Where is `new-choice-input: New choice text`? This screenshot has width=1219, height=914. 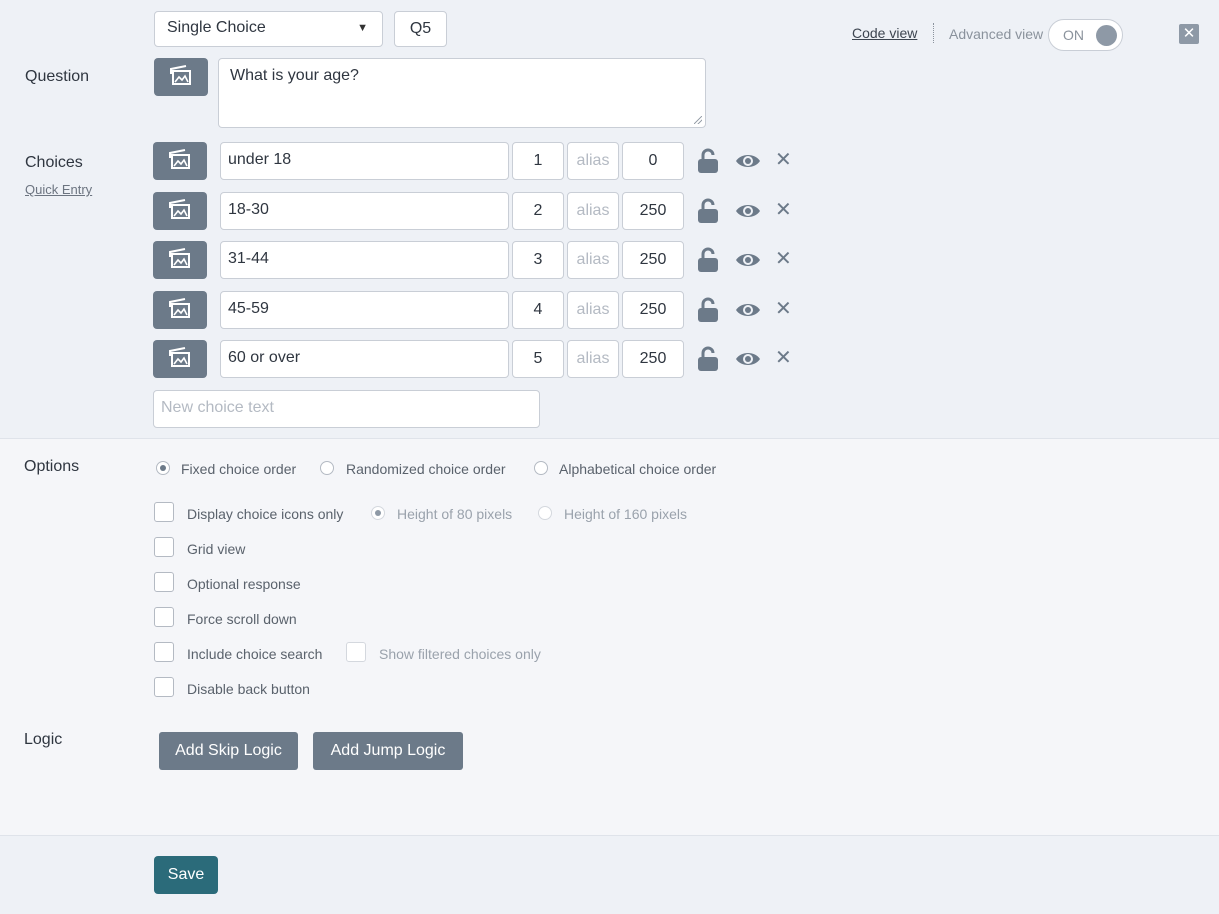
new-choice-input: New choice text is located at coordinates (346, 409).